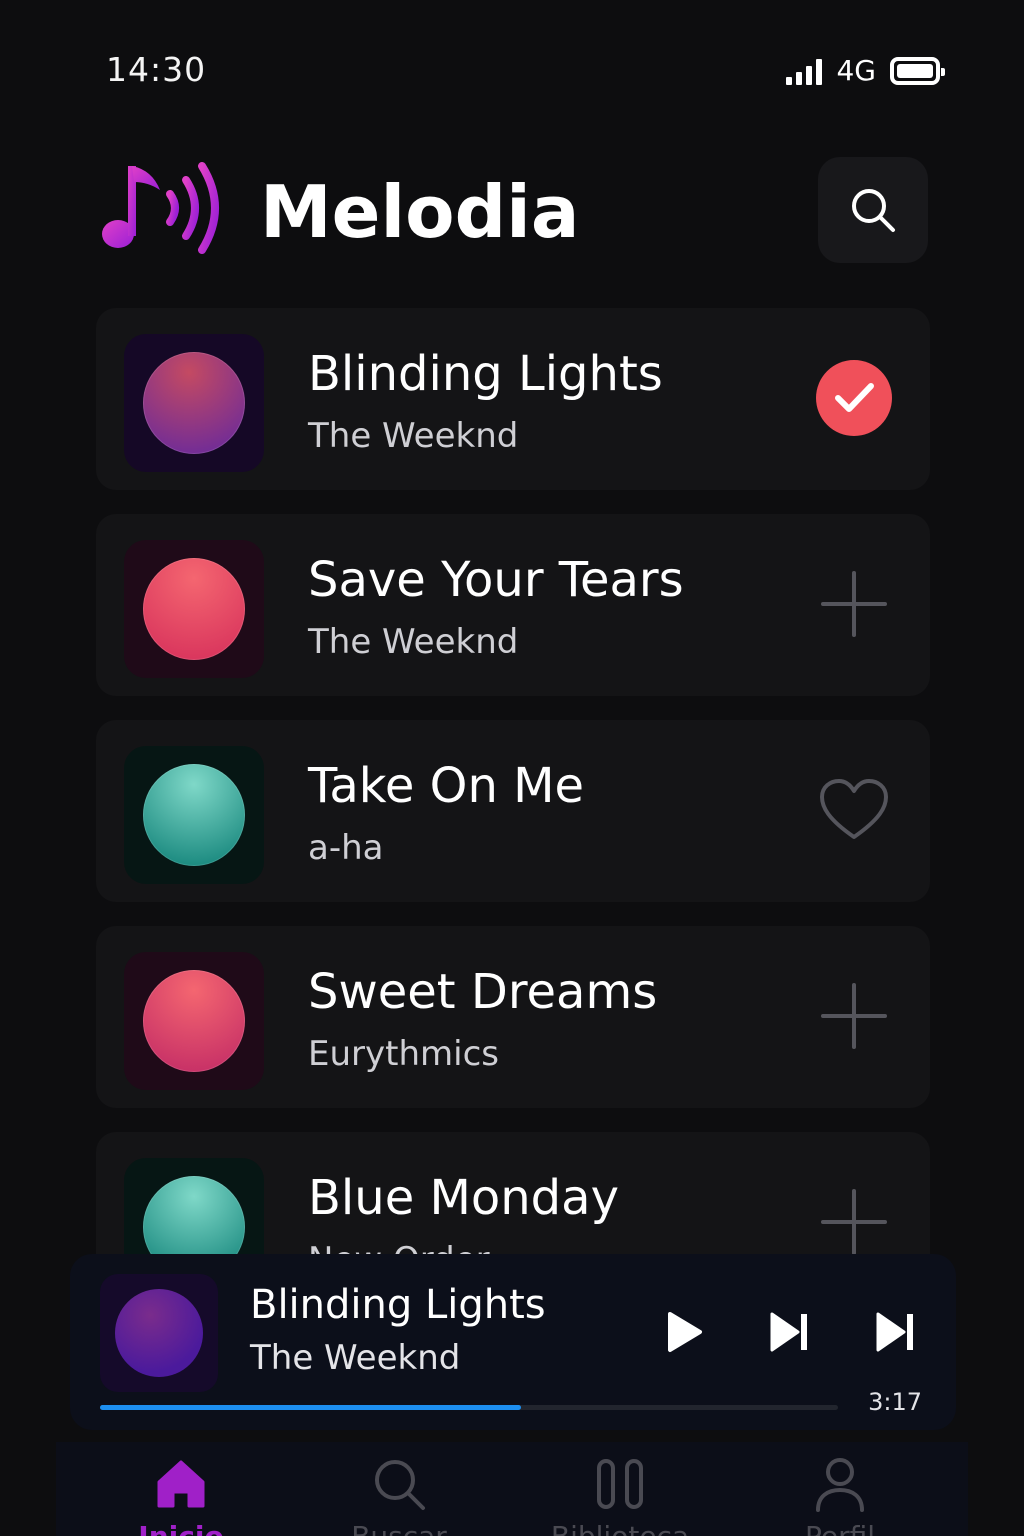 Image resolution: width=1024 pixels, height=1536 pixels. I want to click on check-icon, so click(854, 398).